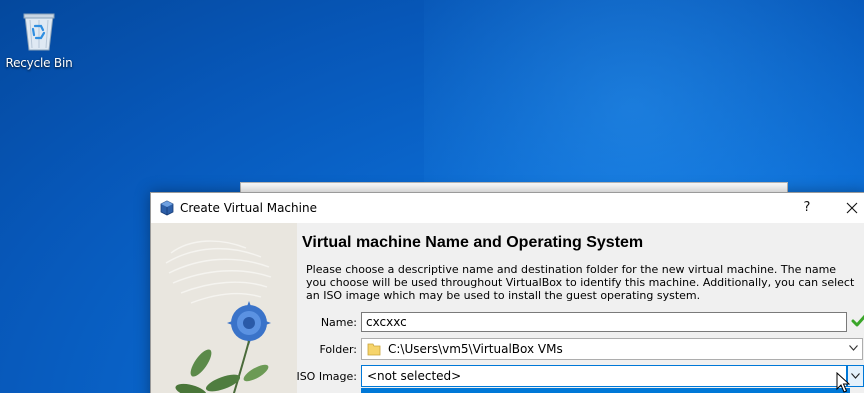 The height and width of the screenshot is (393, 864). I want to click on recycle-bin-label: Recycle Bin, so click(39, 63).